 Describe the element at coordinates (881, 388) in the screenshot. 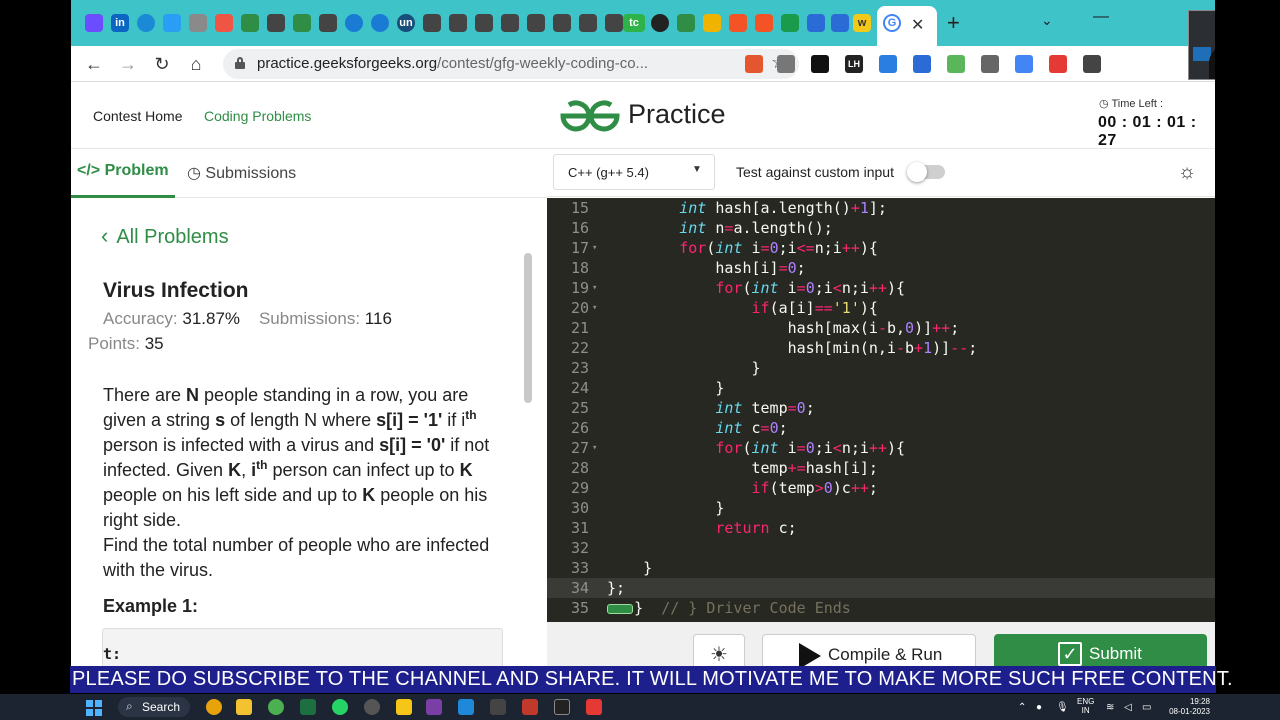

I see `code-line: 24 }` at that location.